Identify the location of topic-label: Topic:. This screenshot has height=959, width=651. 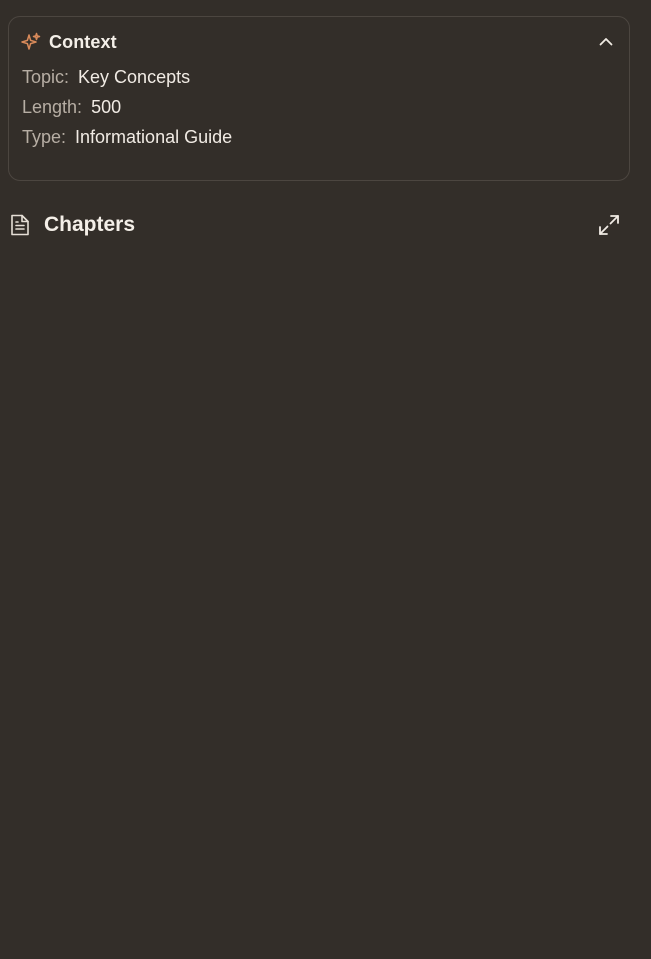
(46, 77).